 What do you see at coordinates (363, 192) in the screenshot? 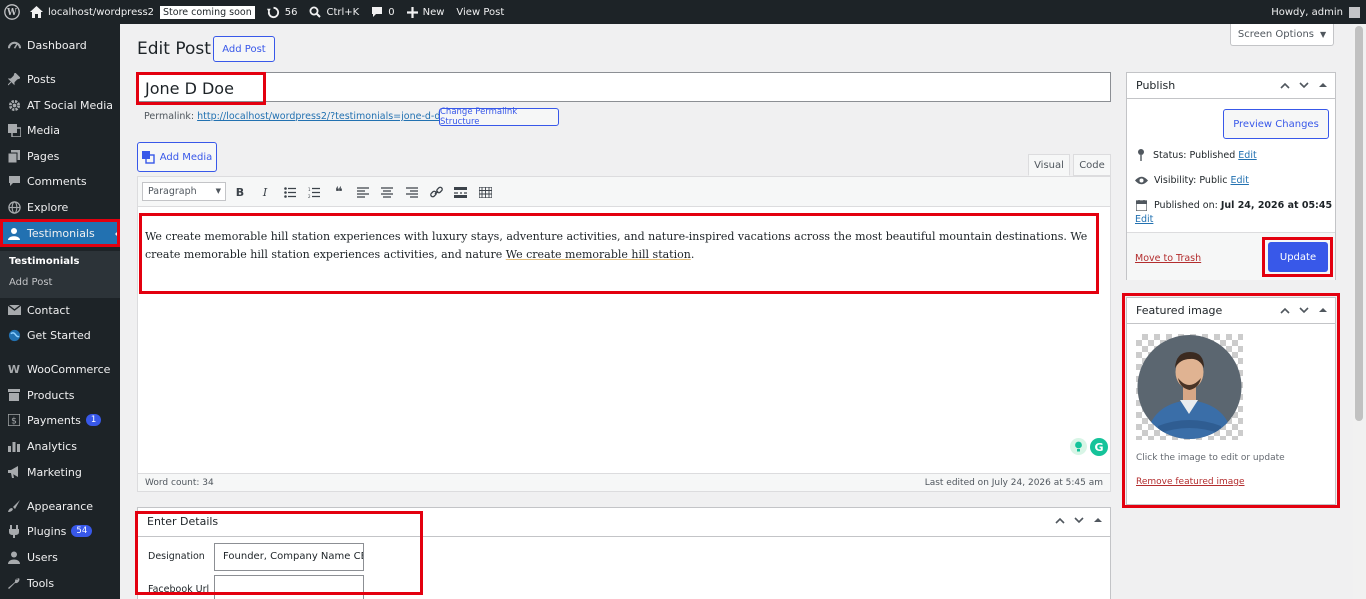
I see `align-left-icon` at bounding box center [363, 192].